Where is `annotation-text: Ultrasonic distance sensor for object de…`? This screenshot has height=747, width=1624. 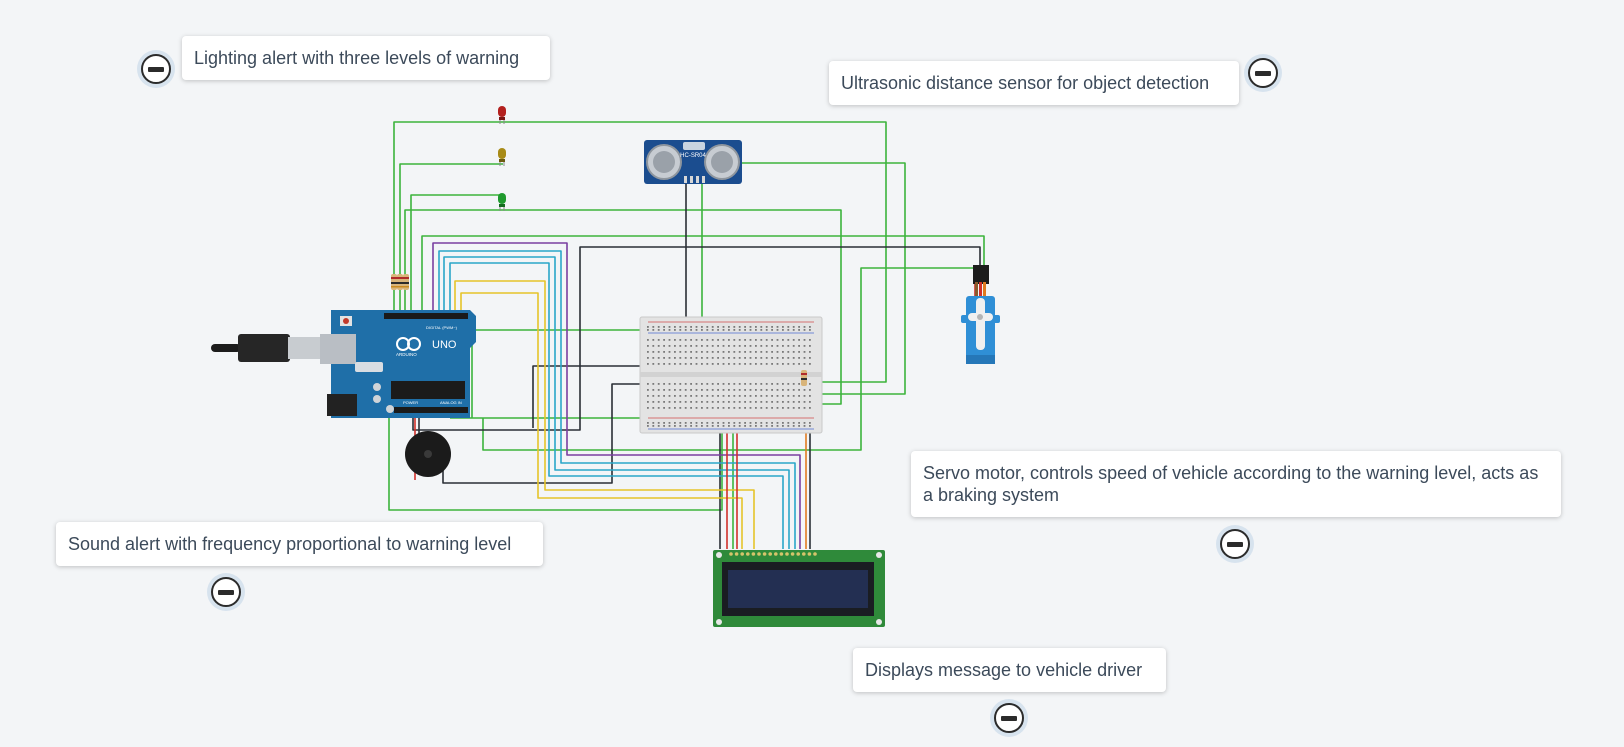
annotation-text: Ultrasonic distance sensor for object de… is located at coordinates (1025, 83).